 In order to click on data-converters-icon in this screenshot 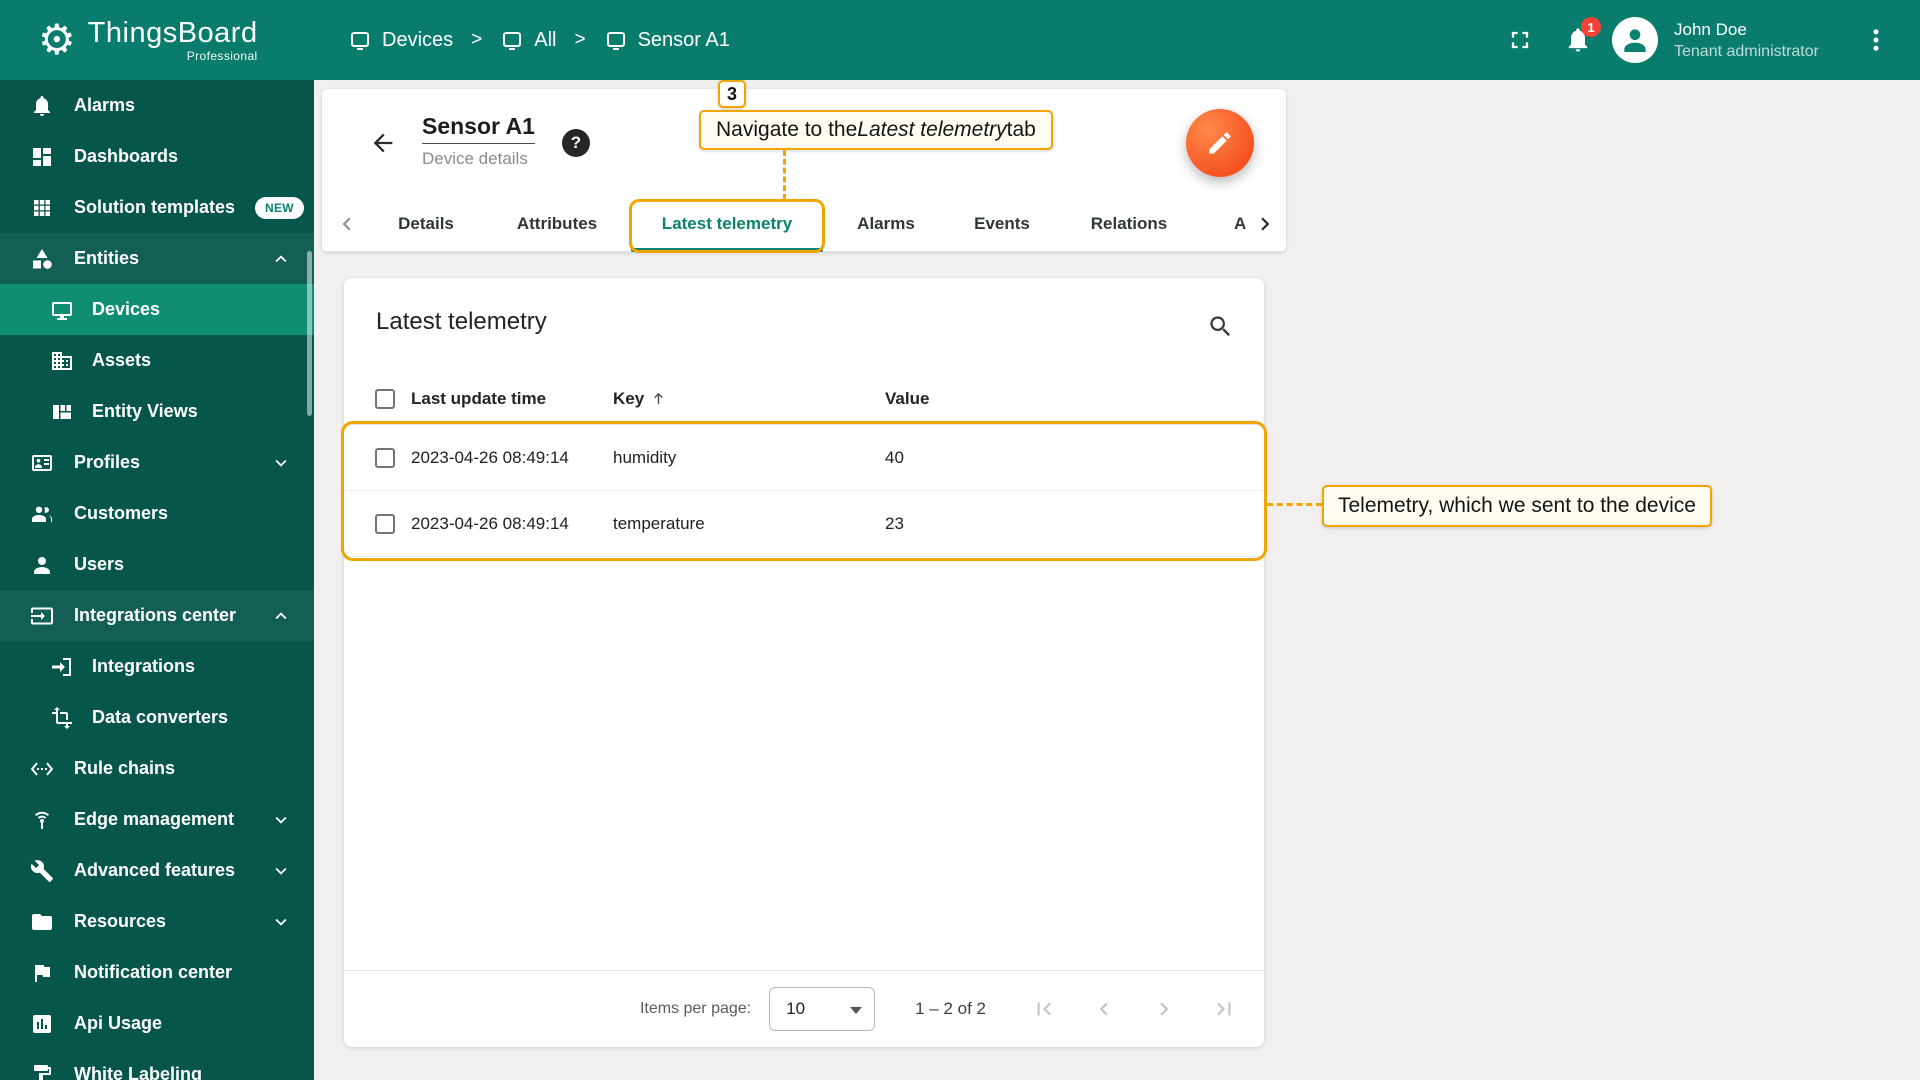, I will do `click(62, 717)`.